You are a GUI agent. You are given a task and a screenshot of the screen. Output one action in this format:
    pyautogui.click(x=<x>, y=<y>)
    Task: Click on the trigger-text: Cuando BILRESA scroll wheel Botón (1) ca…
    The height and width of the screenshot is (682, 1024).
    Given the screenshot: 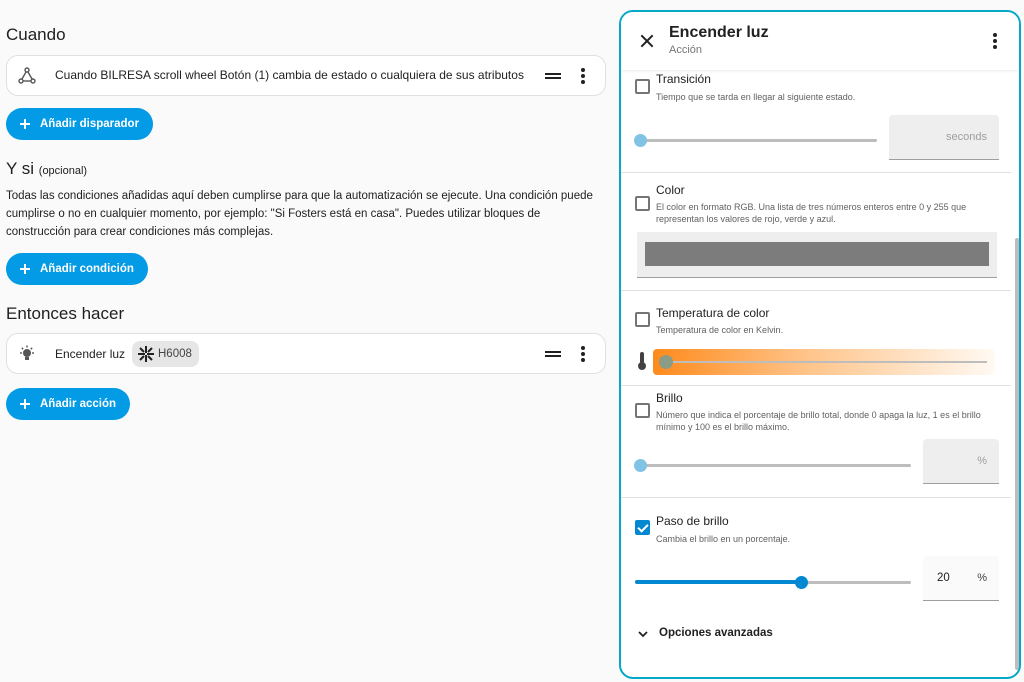 What is the action you would take?
    pyautogui.click(x=289, y=75)
    